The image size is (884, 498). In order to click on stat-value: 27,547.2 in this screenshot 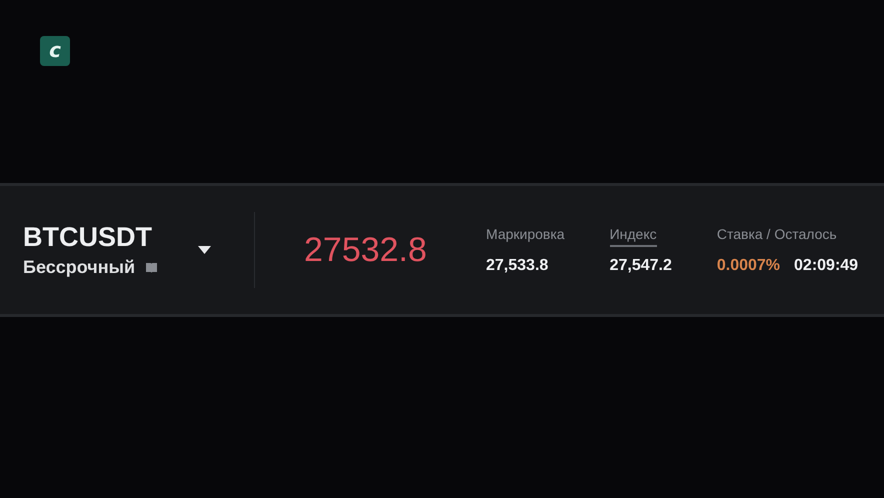, I will do `click(641, 265)`.